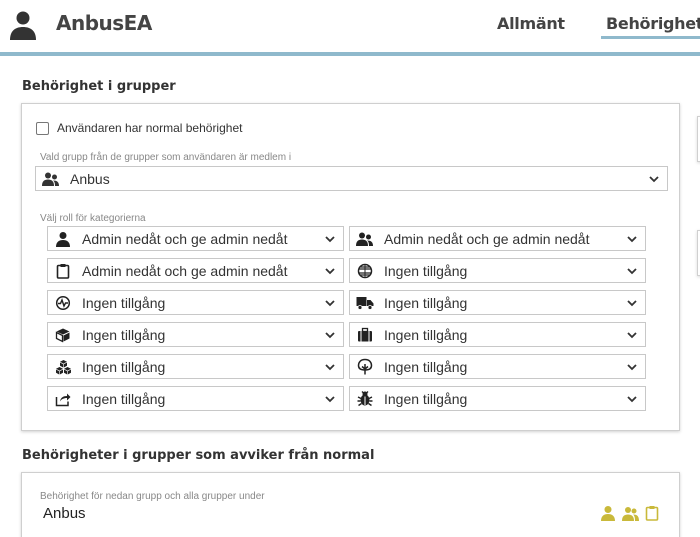 The image size is (700, 537). What do you see at coordinates (93, 218) in the screenshot?
I see `roles-label: Välj roll för kategorierna` at bounding box center [93, 218].